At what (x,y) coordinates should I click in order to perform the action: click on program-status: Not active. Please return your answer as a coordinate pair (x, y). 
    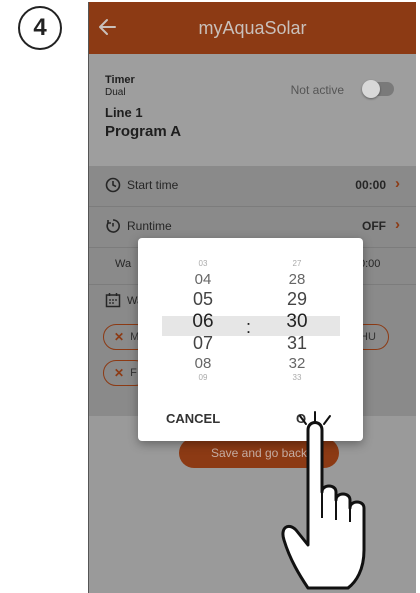
    Looking at the image, I should click on (317, 90).